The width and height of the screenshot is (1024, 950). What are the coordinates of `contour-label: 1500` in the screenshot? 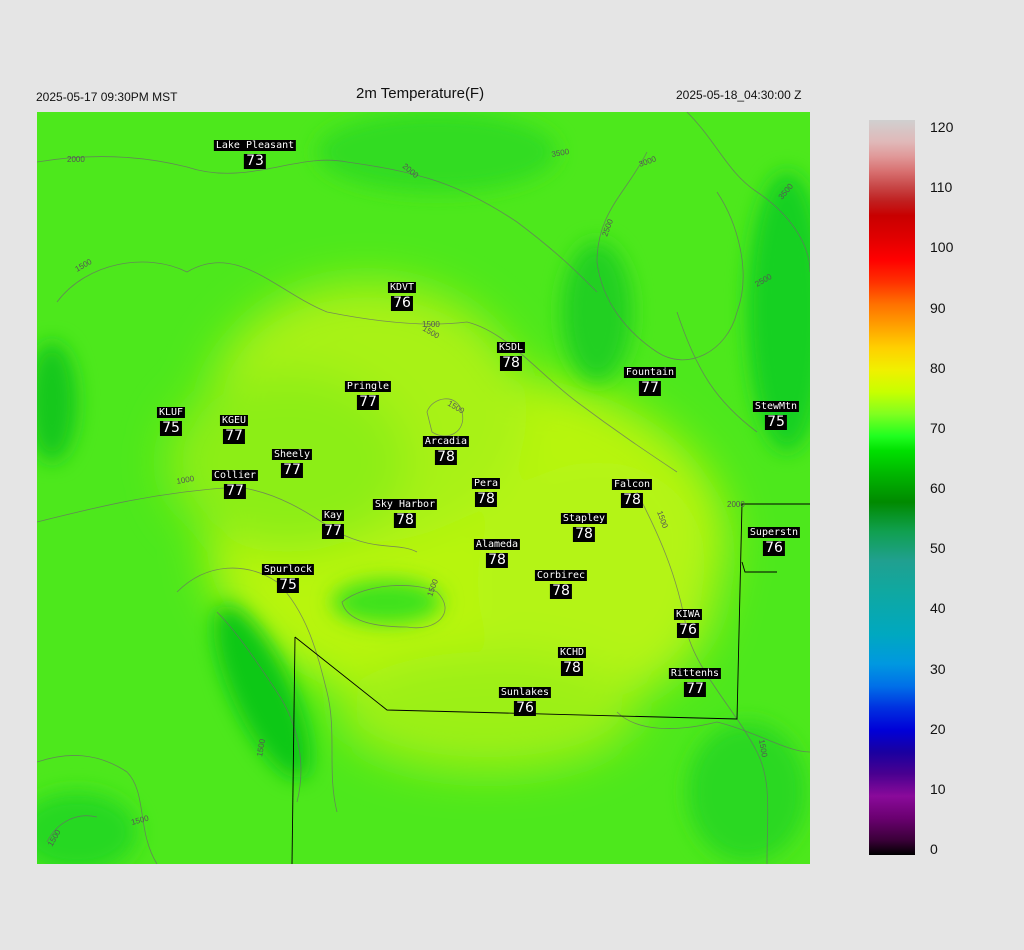 It's located at (431, 324).